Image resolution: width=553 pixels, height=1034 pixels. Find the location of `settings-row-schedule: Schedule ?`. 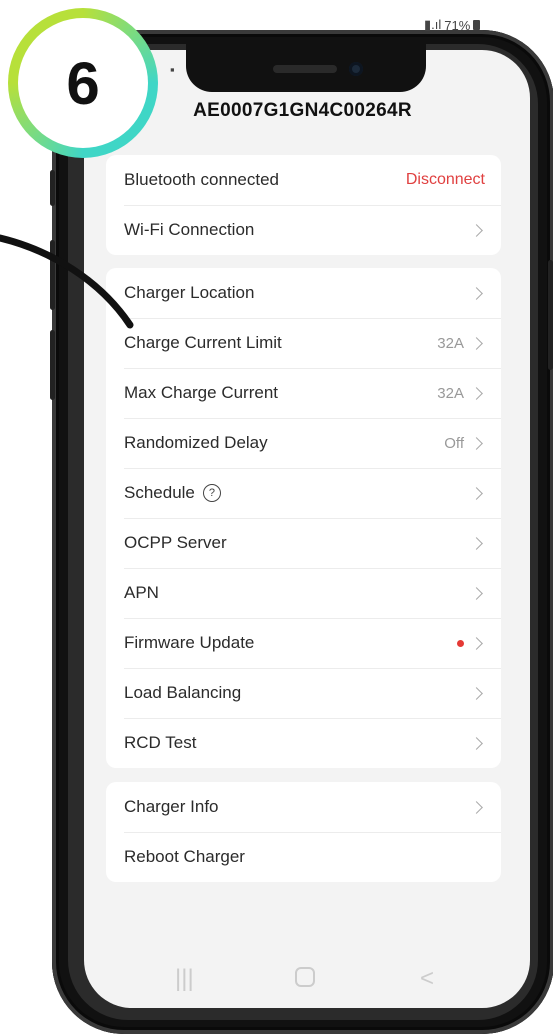

settings-row-schedule: Schedule ? is located at coordinates (303, 493).